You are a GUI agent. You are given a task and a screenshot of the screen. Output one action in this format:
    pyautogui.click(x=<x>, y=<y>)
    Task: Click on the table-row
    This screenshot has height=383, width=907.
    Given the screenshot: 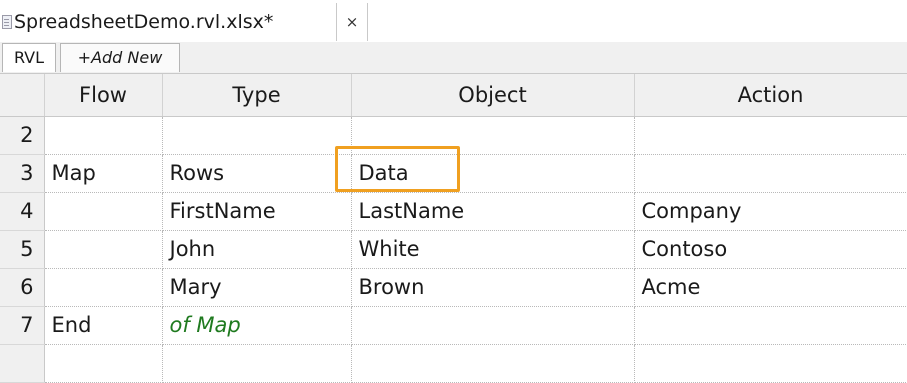 What is the action you would take?
    pyautogui.click(x=453, y=363)
    